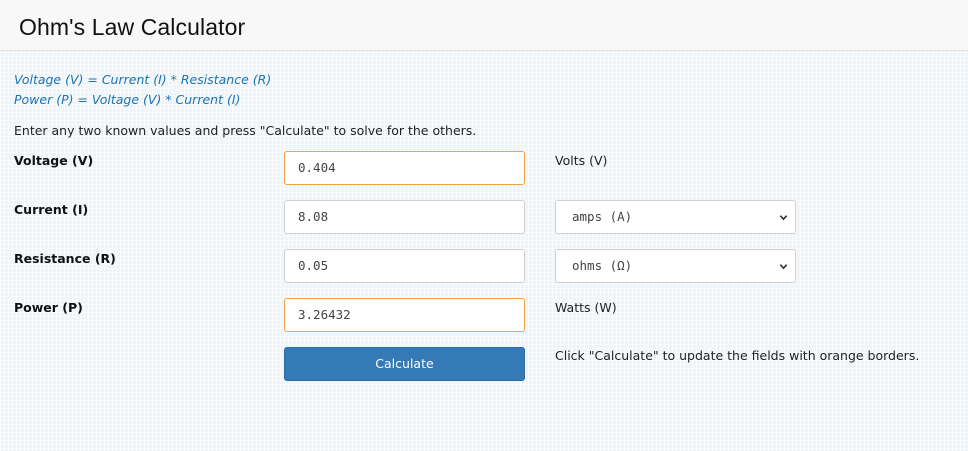 This screenshot has height=451, width=968. I want to click on formula-power: Power (P) = Voltage (V) * Current (I), so click(127, 99).